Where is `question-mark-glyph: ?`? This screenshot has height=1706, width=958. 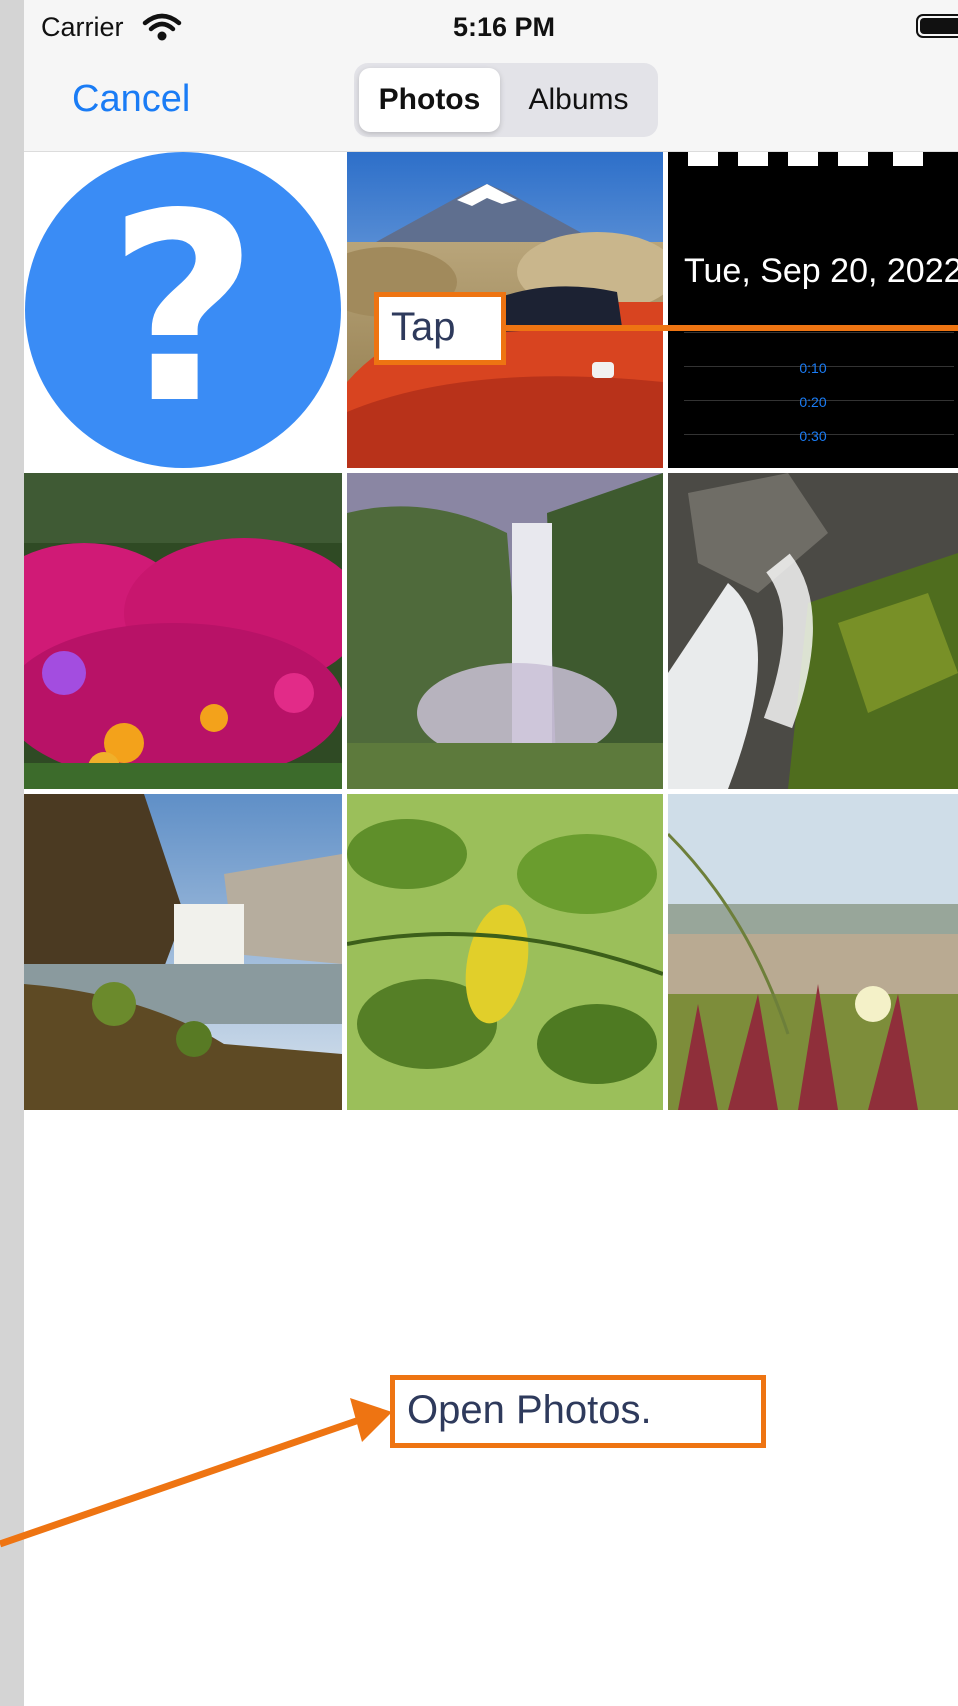 question-mark-glyph: ? is located at coordinates (183, 310).